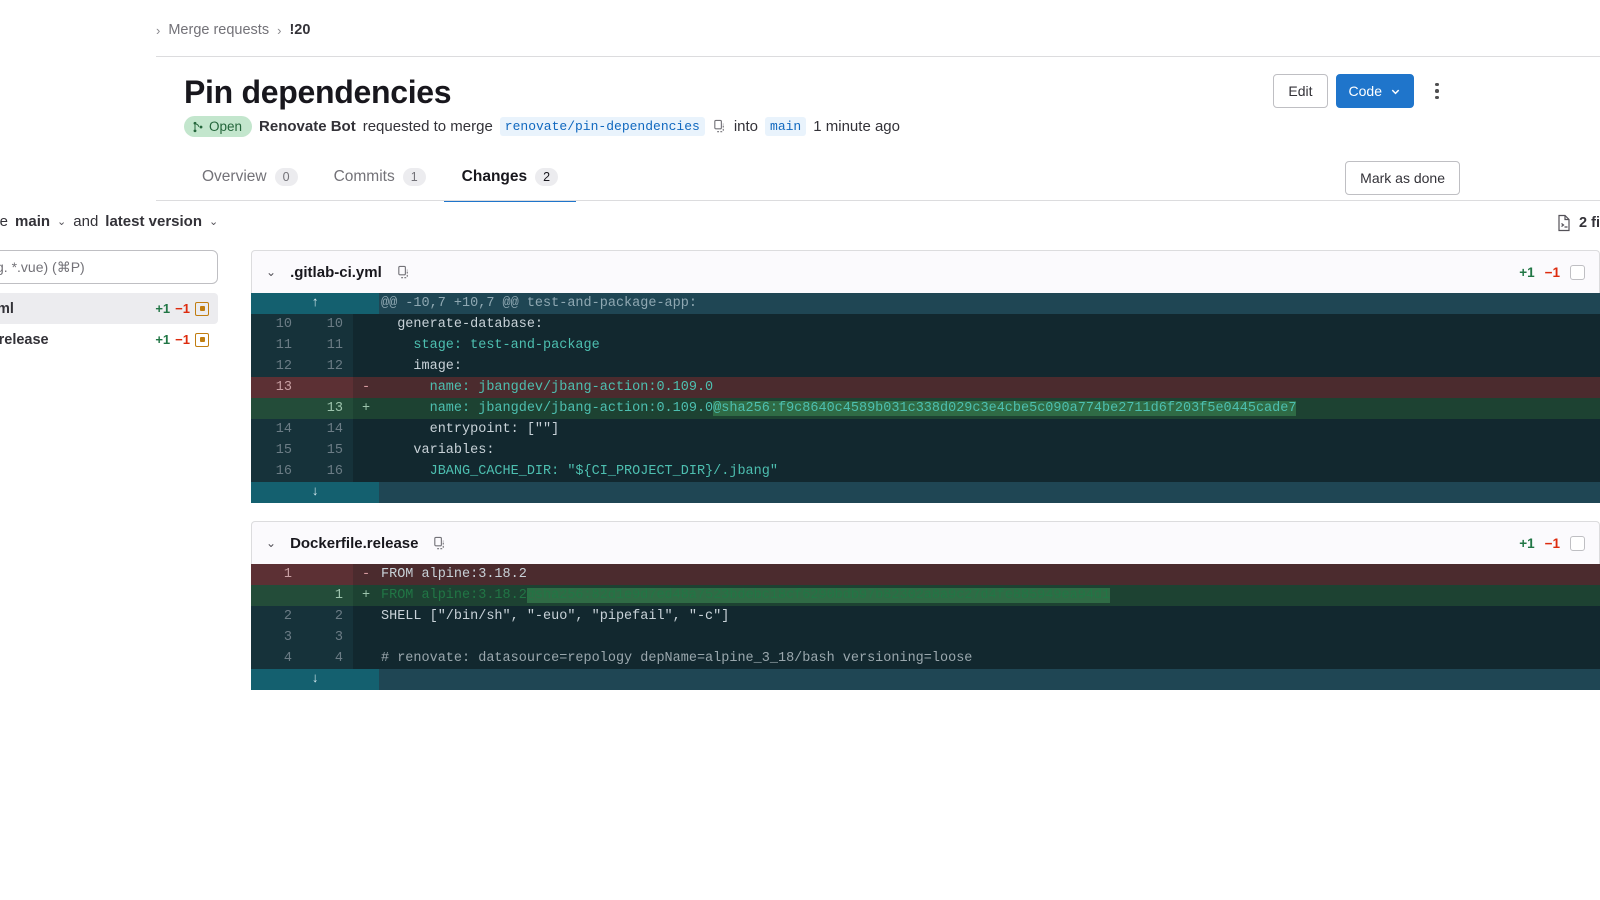 This screenshot has width=1600, height=900. I want to click on merge-request-tabs: Overview 0 Commits 1 Changes 2, so click(380, 181).